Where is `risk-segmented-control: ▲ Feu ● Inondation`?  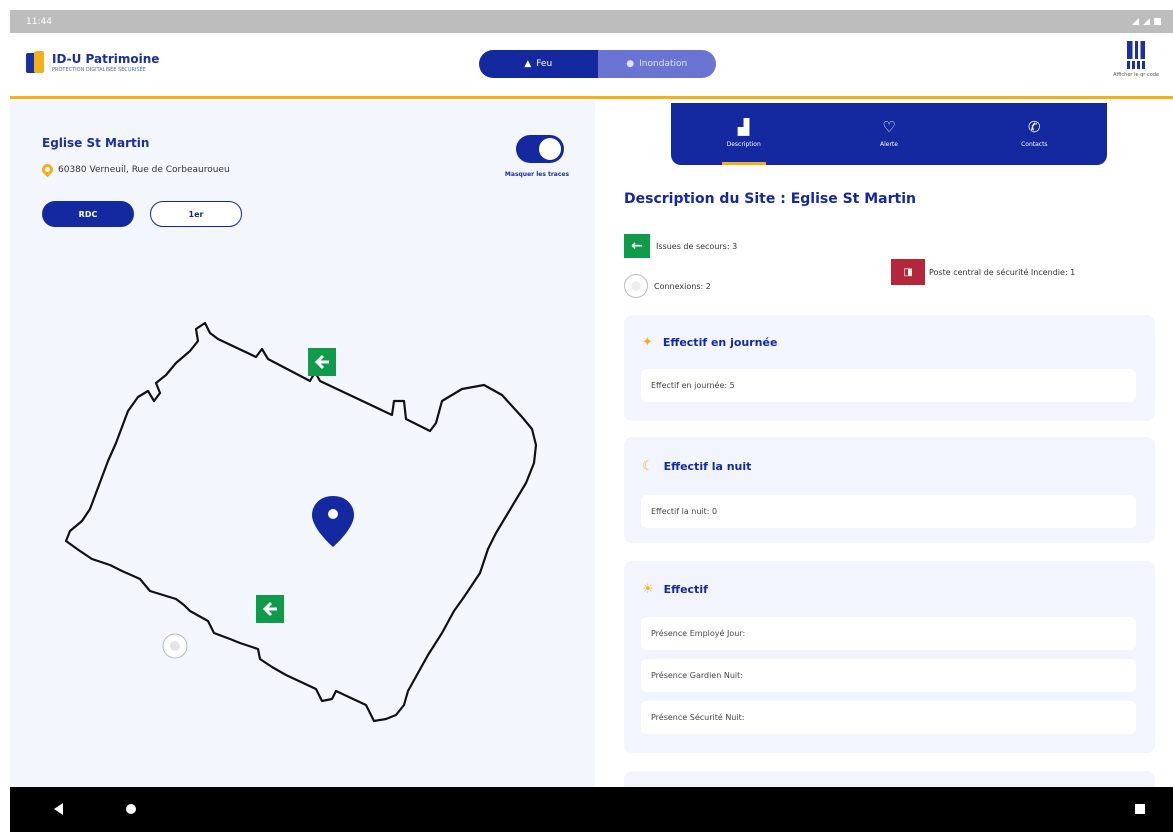
risk-segmented-control: ▲ Feu ● Inondation is located at coordinates (597, 64).